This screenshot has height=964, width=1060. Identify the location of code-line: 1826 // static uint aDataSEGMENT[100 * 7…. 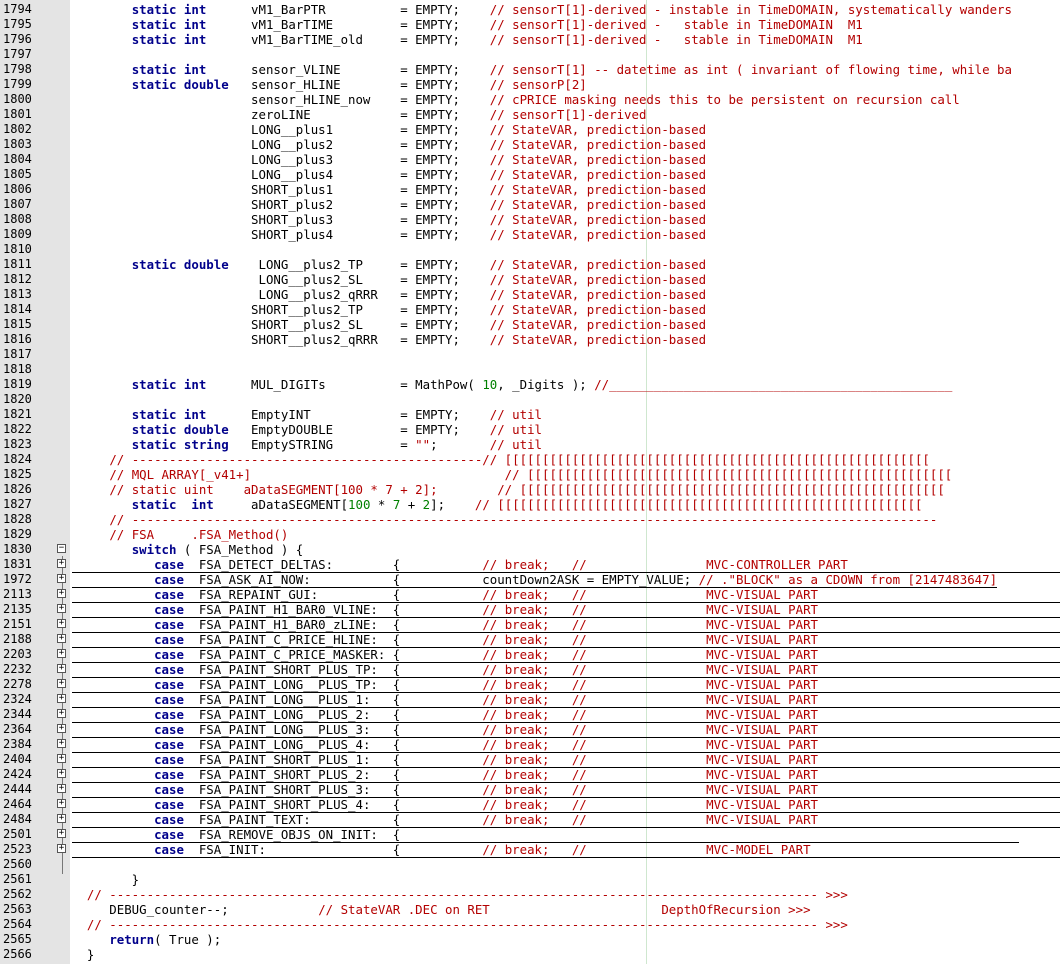
(530, 489).